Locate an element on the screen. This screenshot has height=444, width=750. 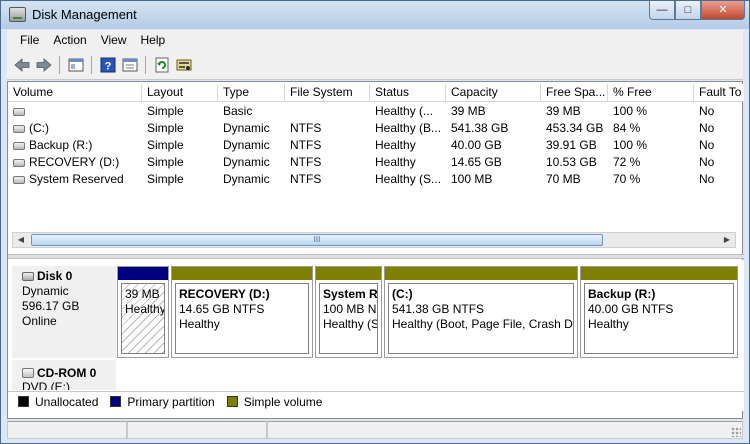
partition-title: System R is located at coordinates (350, 294).